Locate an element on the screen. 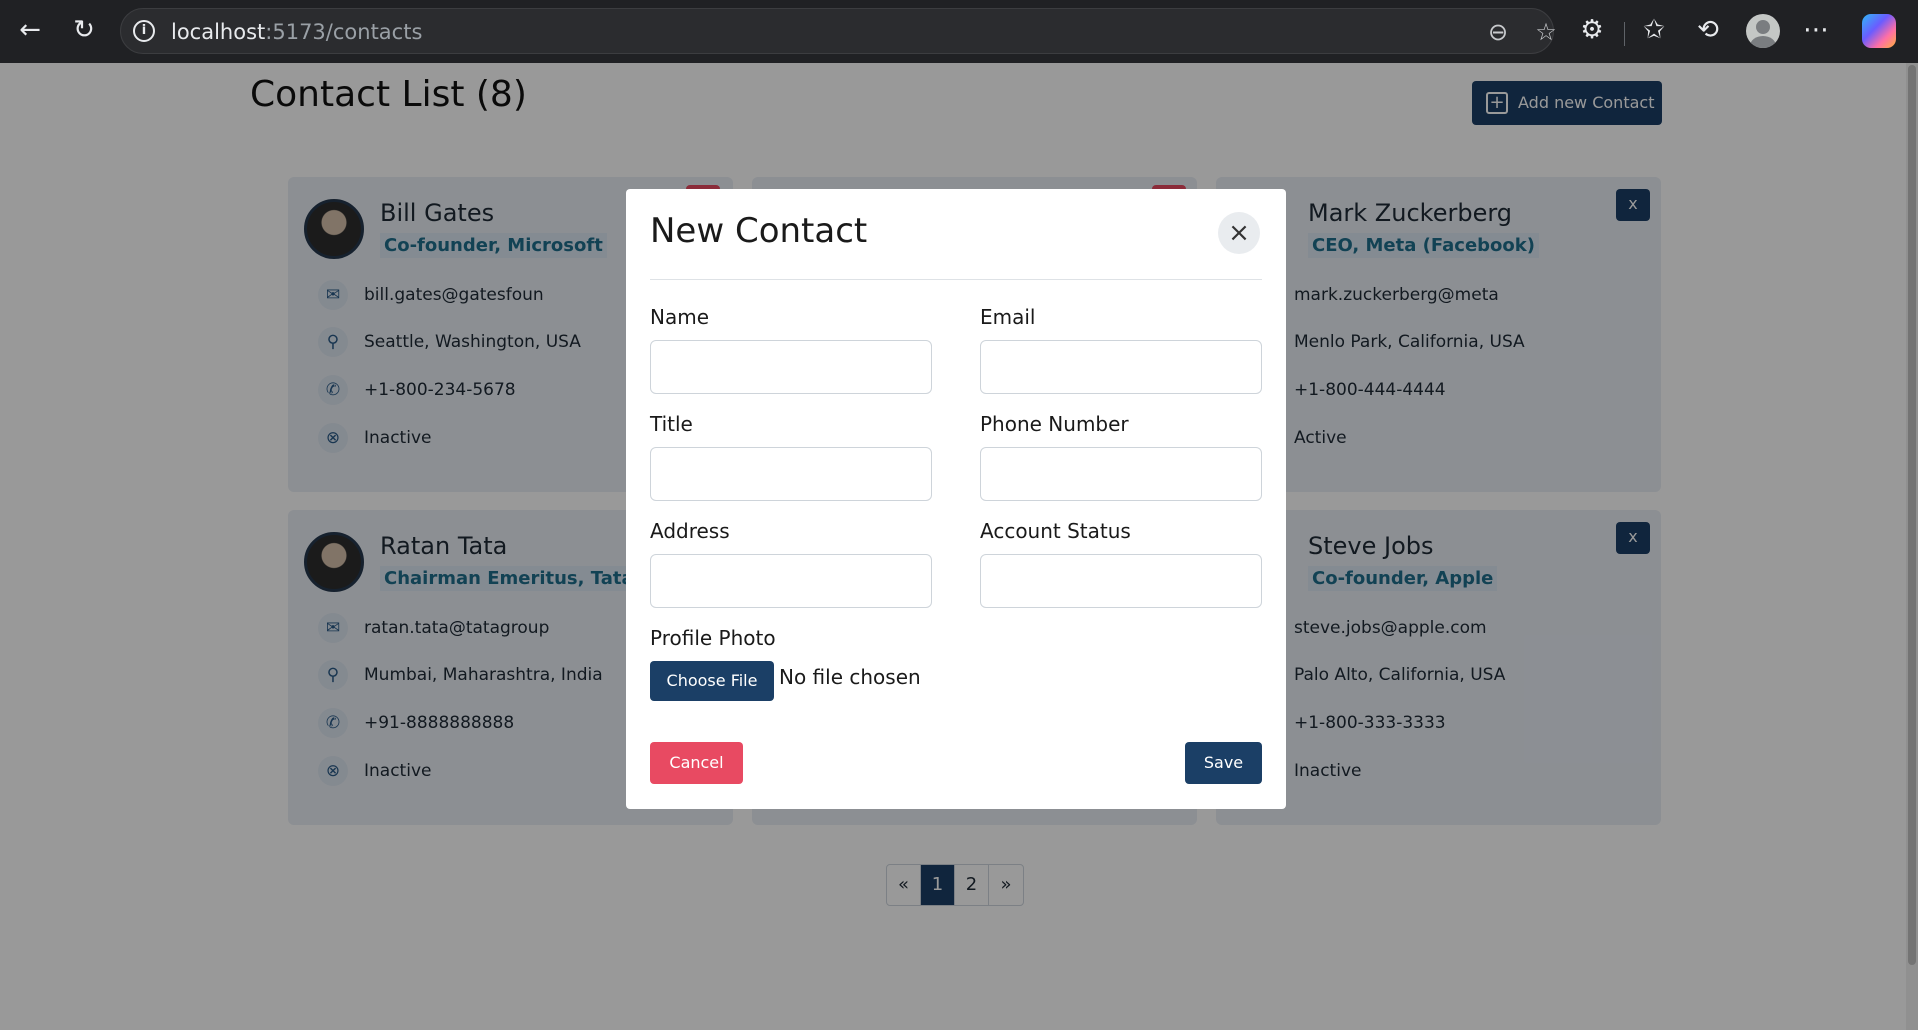 This screenshot has height=1030, width=1918. url-host: localhost is located at coordinates (218, 32).